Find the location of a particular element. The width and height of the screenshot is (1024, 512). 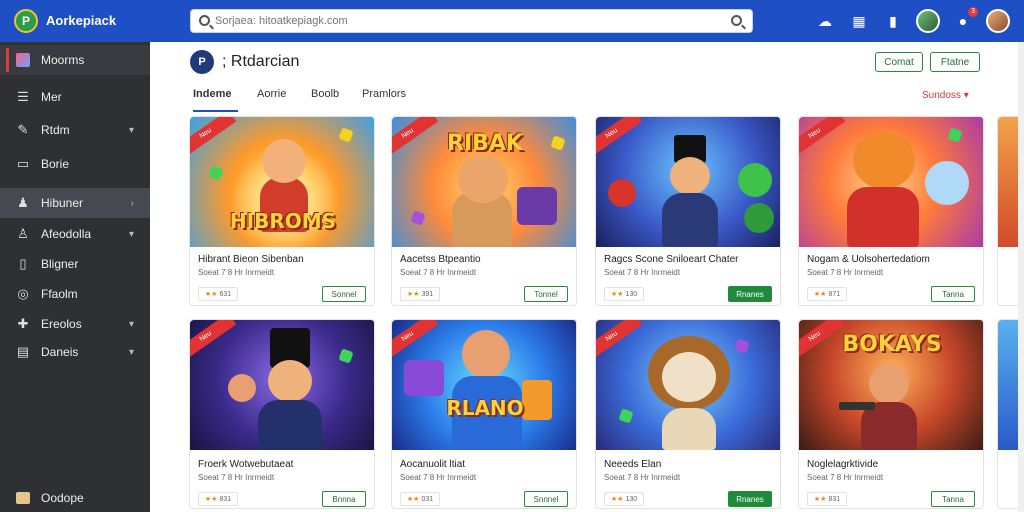

sidebar-item-label: Bligner is located at coordinates (60, 264).